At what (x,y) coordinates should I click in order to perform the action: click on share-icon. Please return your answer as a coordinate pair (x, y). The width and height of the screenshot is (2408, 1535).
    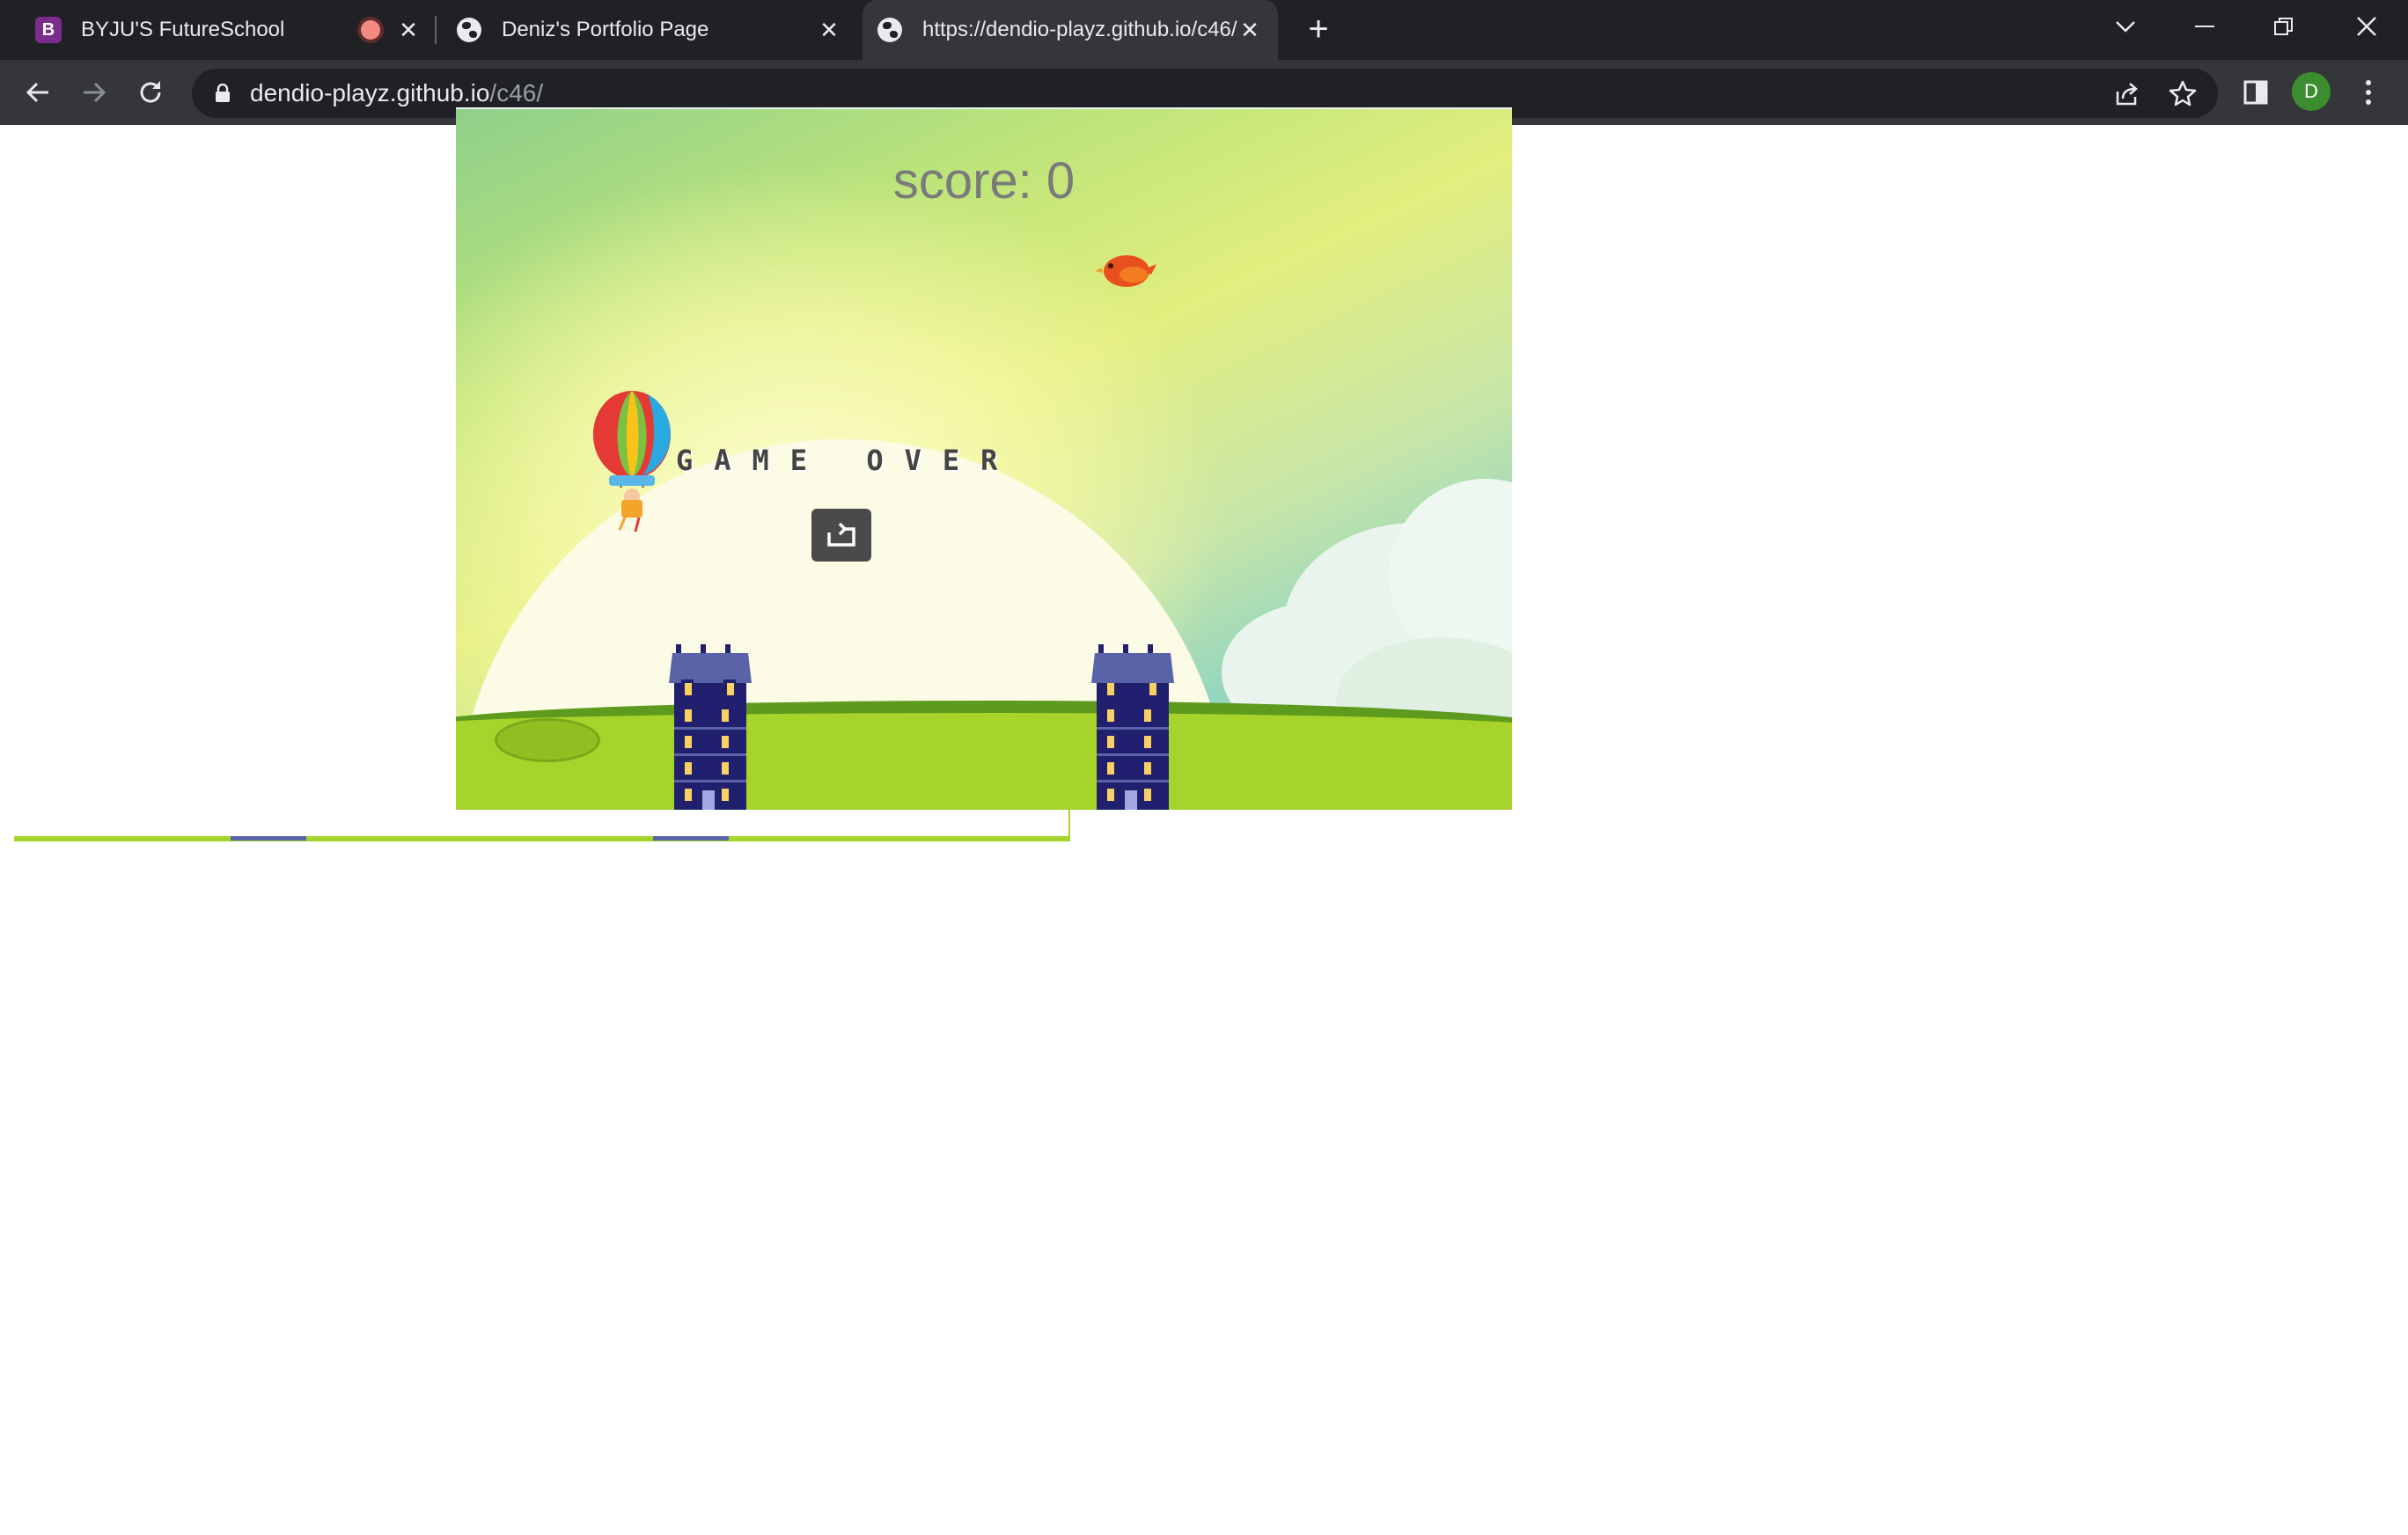
    Looking at the image, I should click on (2126, 95).